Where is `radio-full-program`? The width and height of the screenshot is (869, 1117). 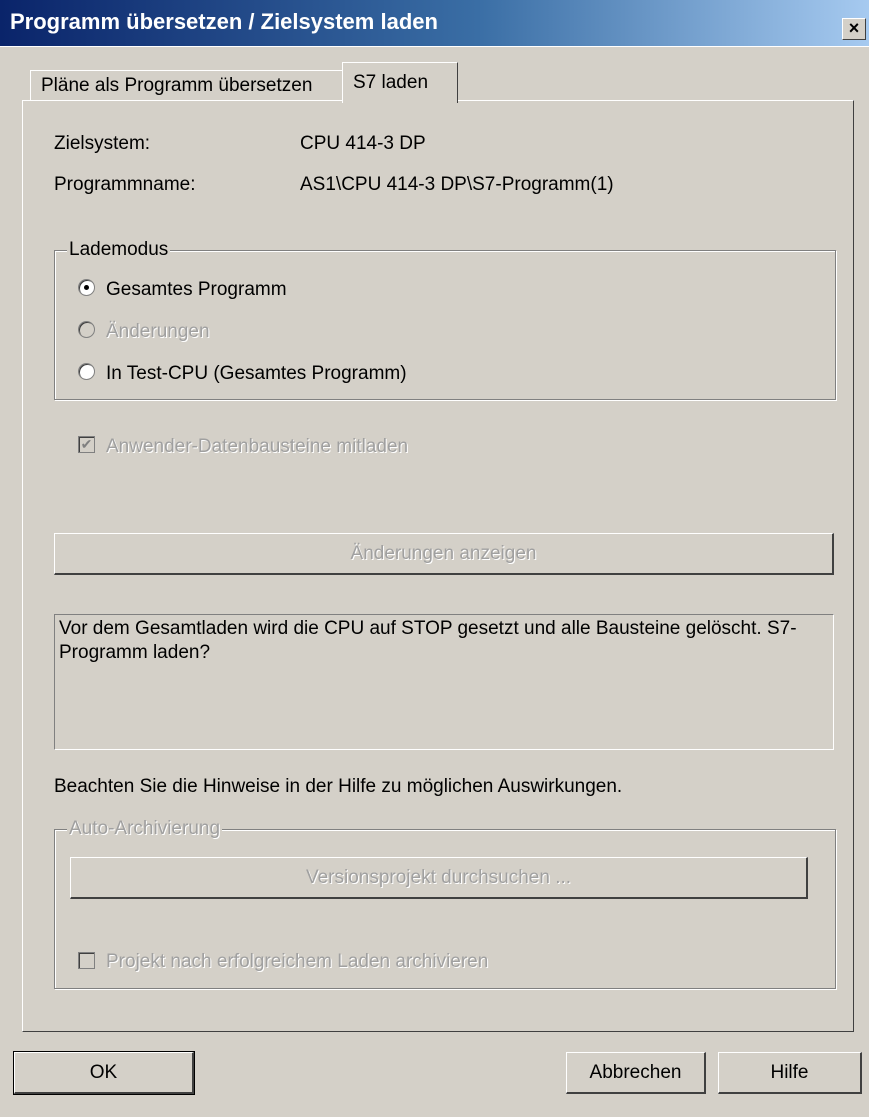
radio-full-program is located at coordinates (86, 287).